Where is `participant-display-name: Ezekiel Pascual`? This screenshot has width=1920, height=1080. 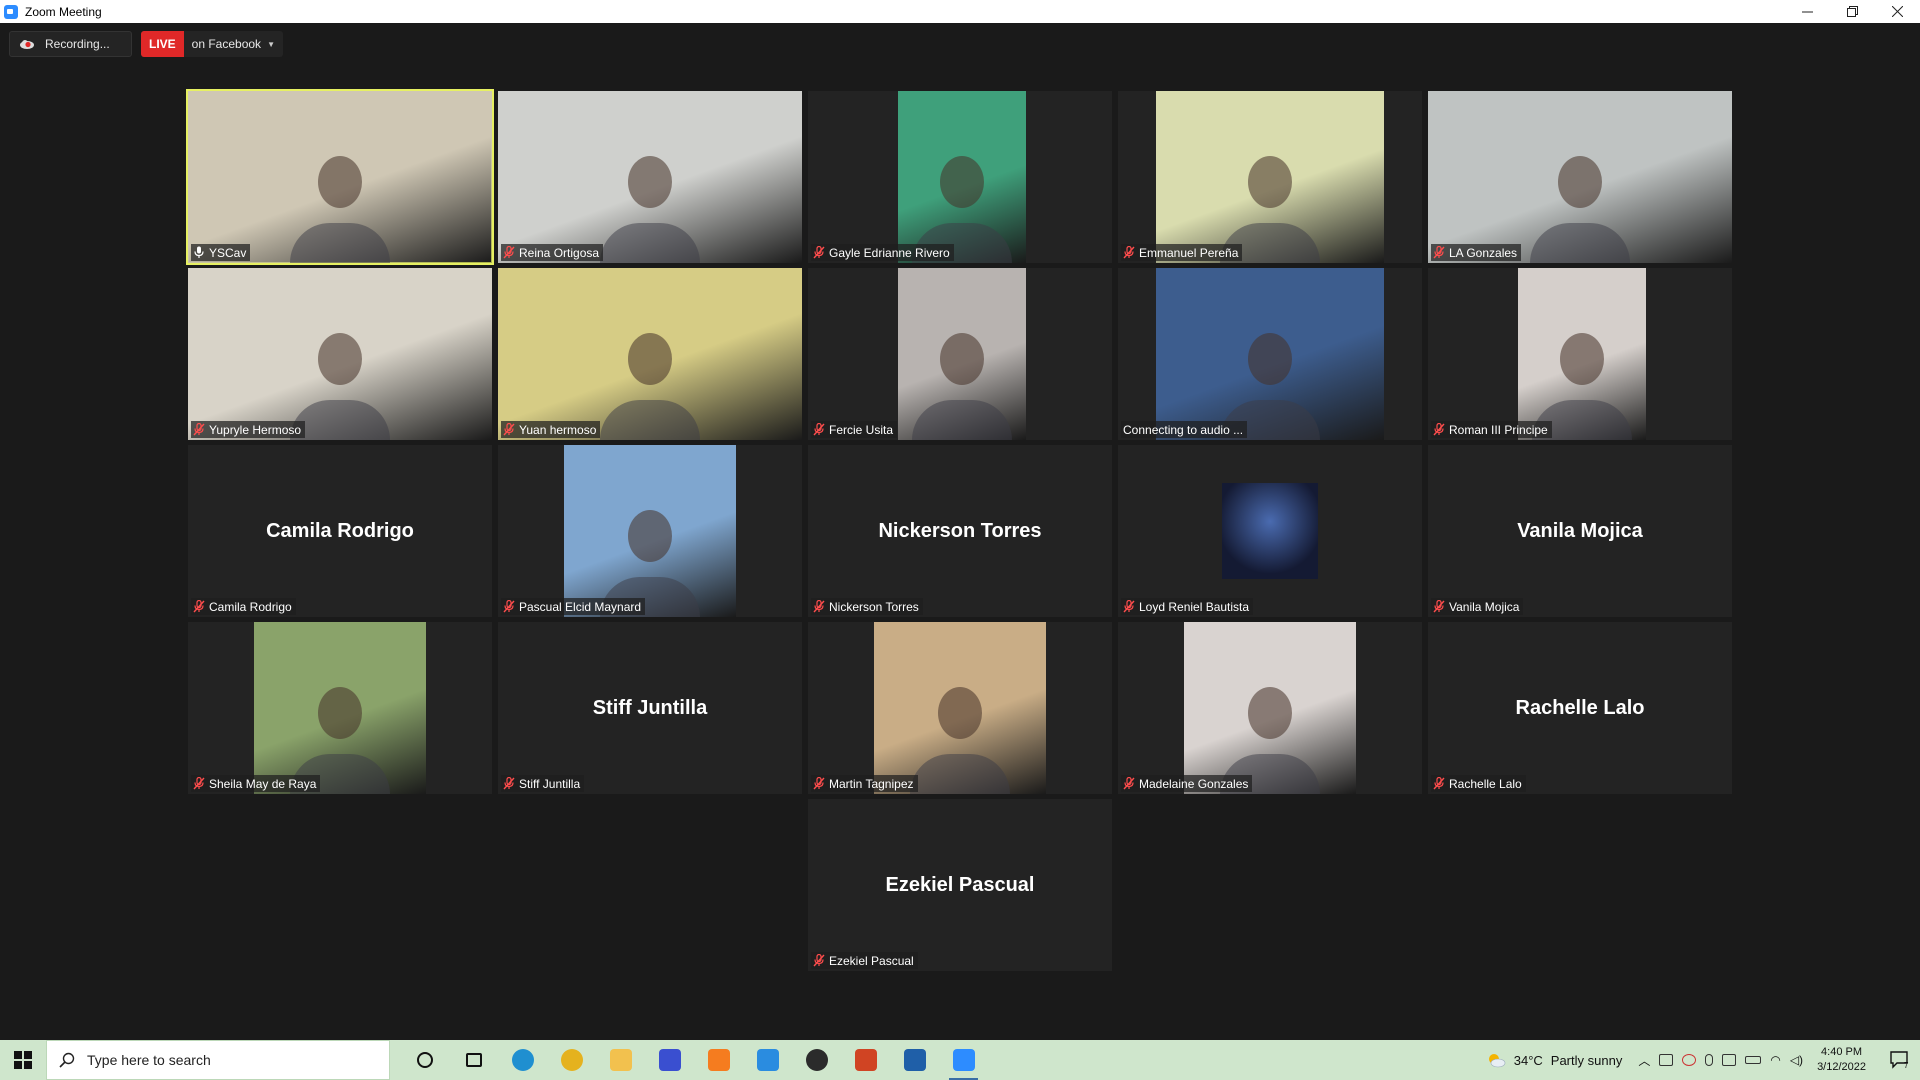
participant-display-name: Ezekiel Pascual is located at coordinates (960, 884).